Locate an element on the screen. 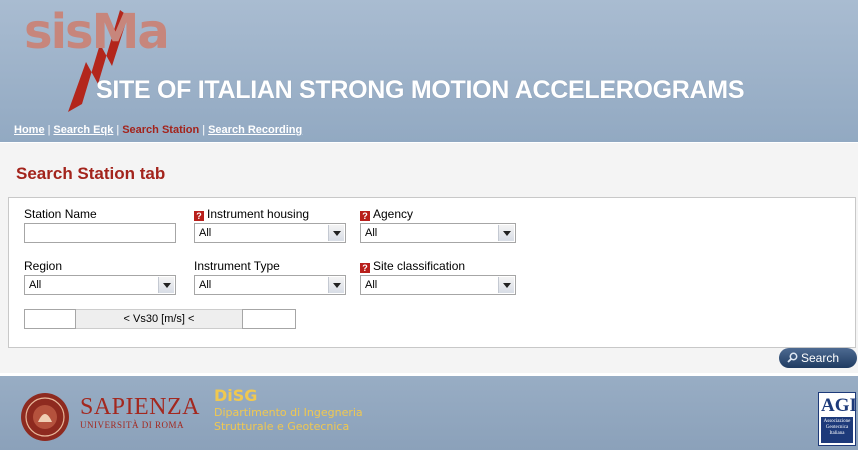 Image resolution: width=858 pixels, height=450 pixels. agi-logo-subtitle: Associazione Geotecnica Italiana is located at coordinates (837, 430).